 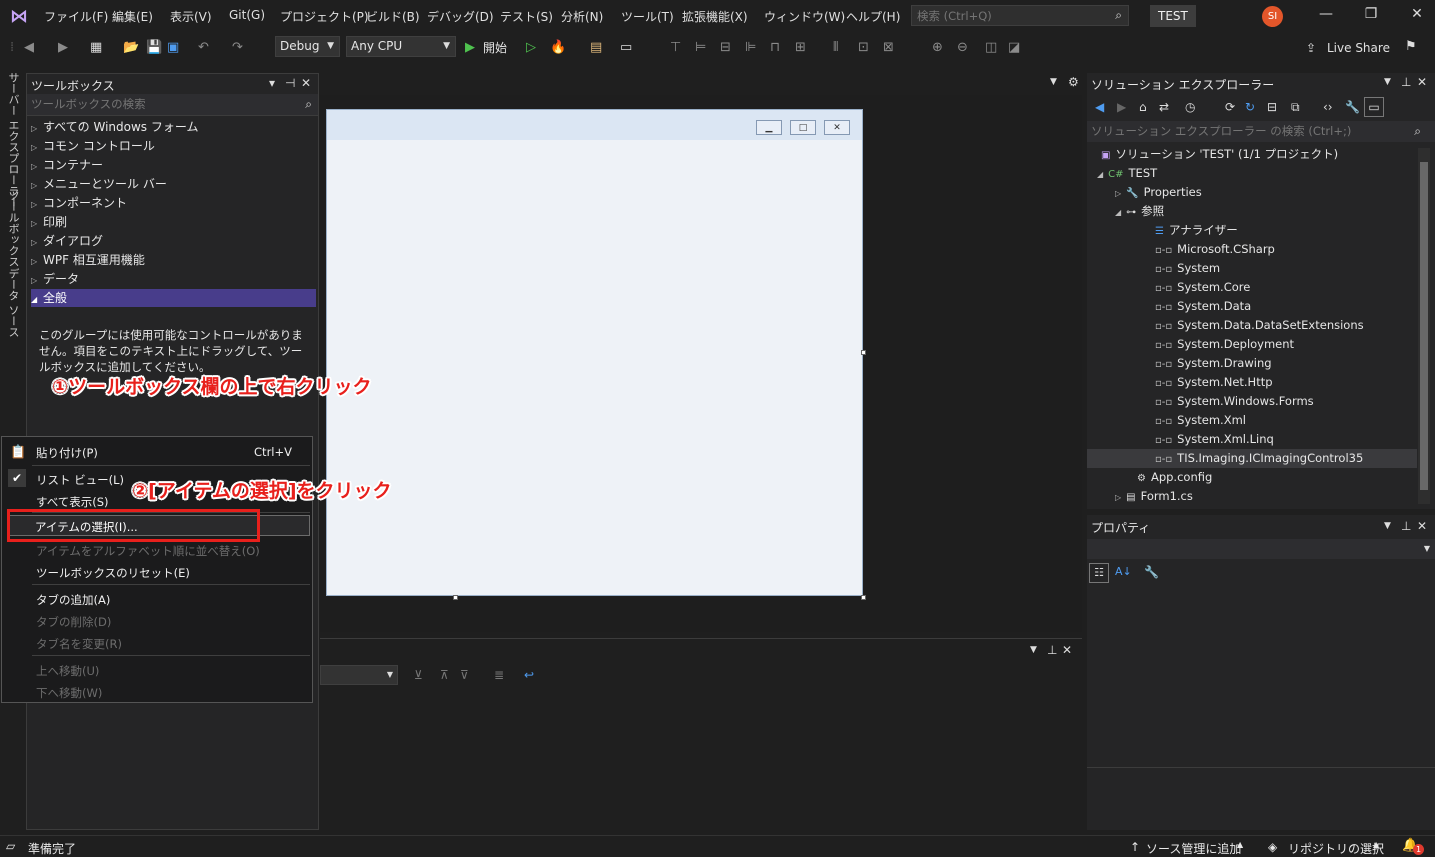 What do you see at coordinates (1328, 107) in the screenshot?
I see `view-code-icon: ‹›` at bounding box center [1328, 107].